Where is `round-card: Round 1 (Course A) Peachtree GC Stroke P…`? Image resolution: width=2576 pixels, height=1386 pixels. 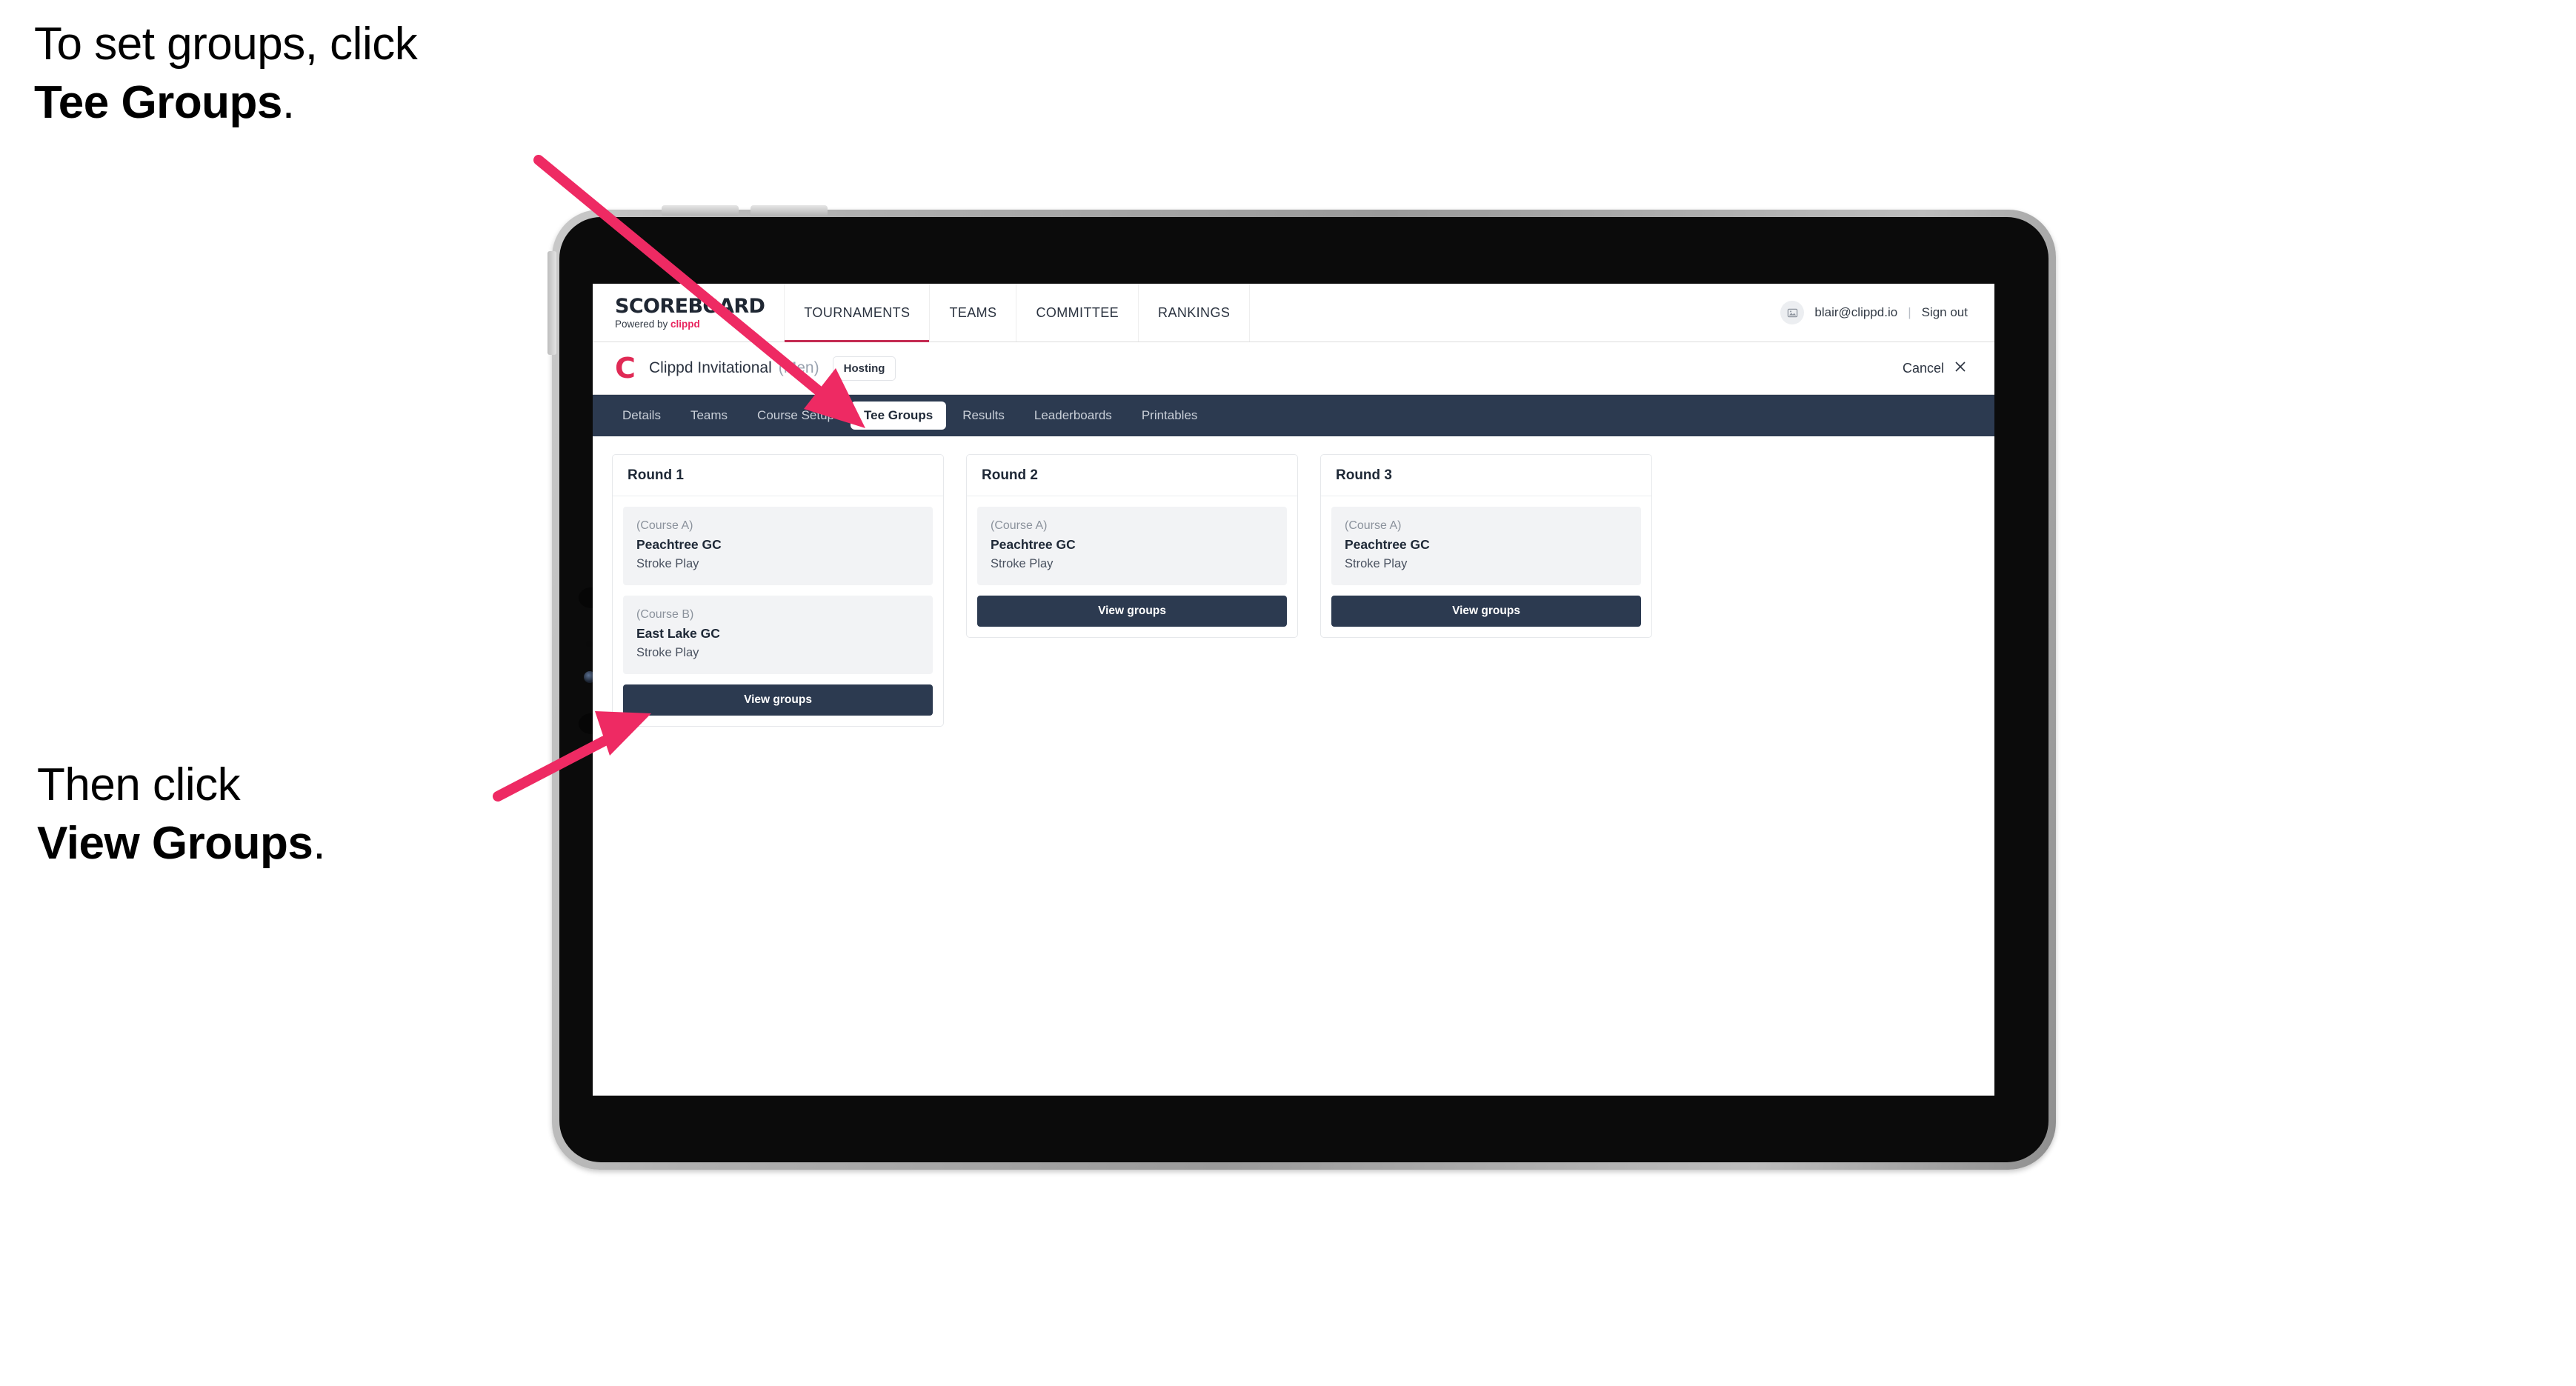
round-card: Round 1 (Course A) Peachtree GC Stroke P… is located at coordinates (778, 590).